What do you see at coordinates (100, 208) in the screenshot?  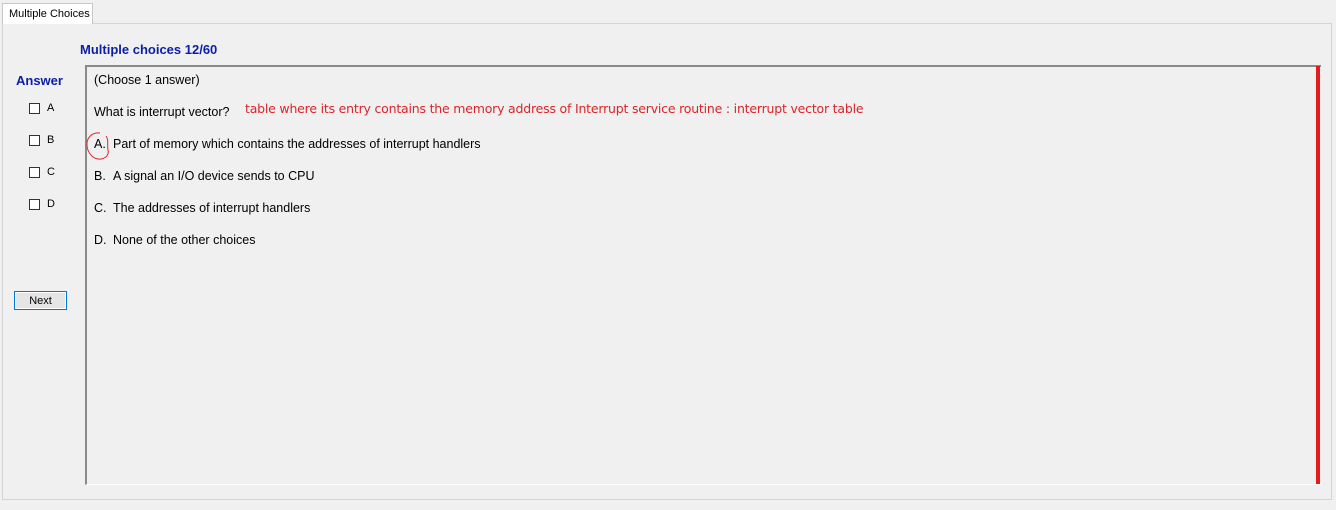 I see `choice-c-letter: C.` at bounding box center [100, 208].